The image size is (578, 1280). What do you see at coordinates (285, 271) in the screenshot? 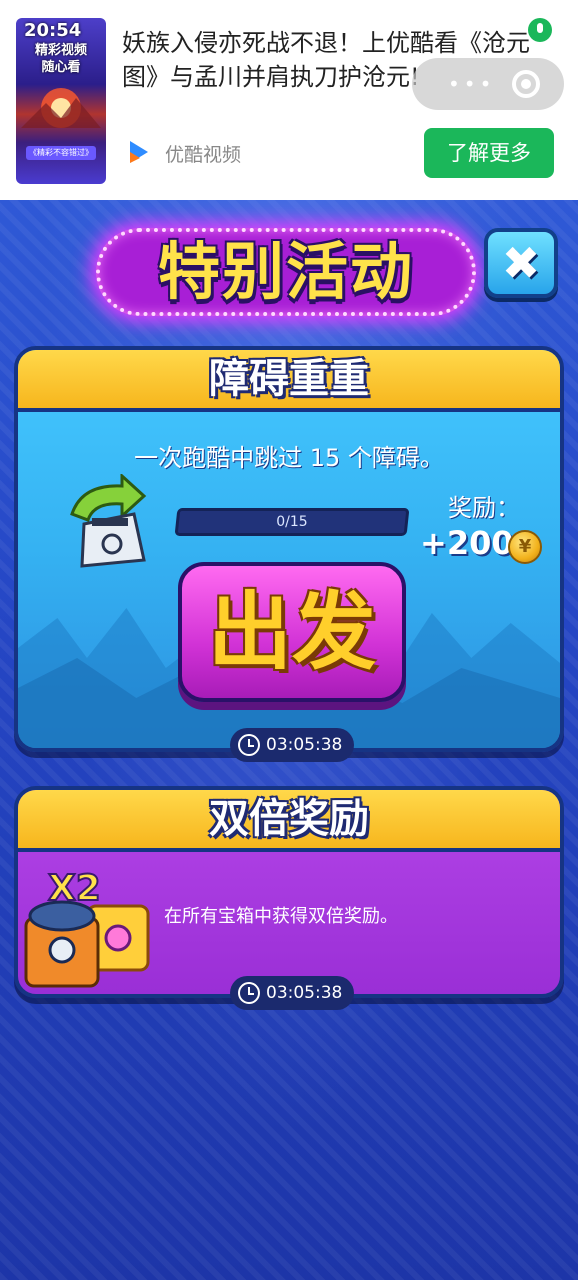
I see `page-title: 特别活动` at bounding box center [285, 271].